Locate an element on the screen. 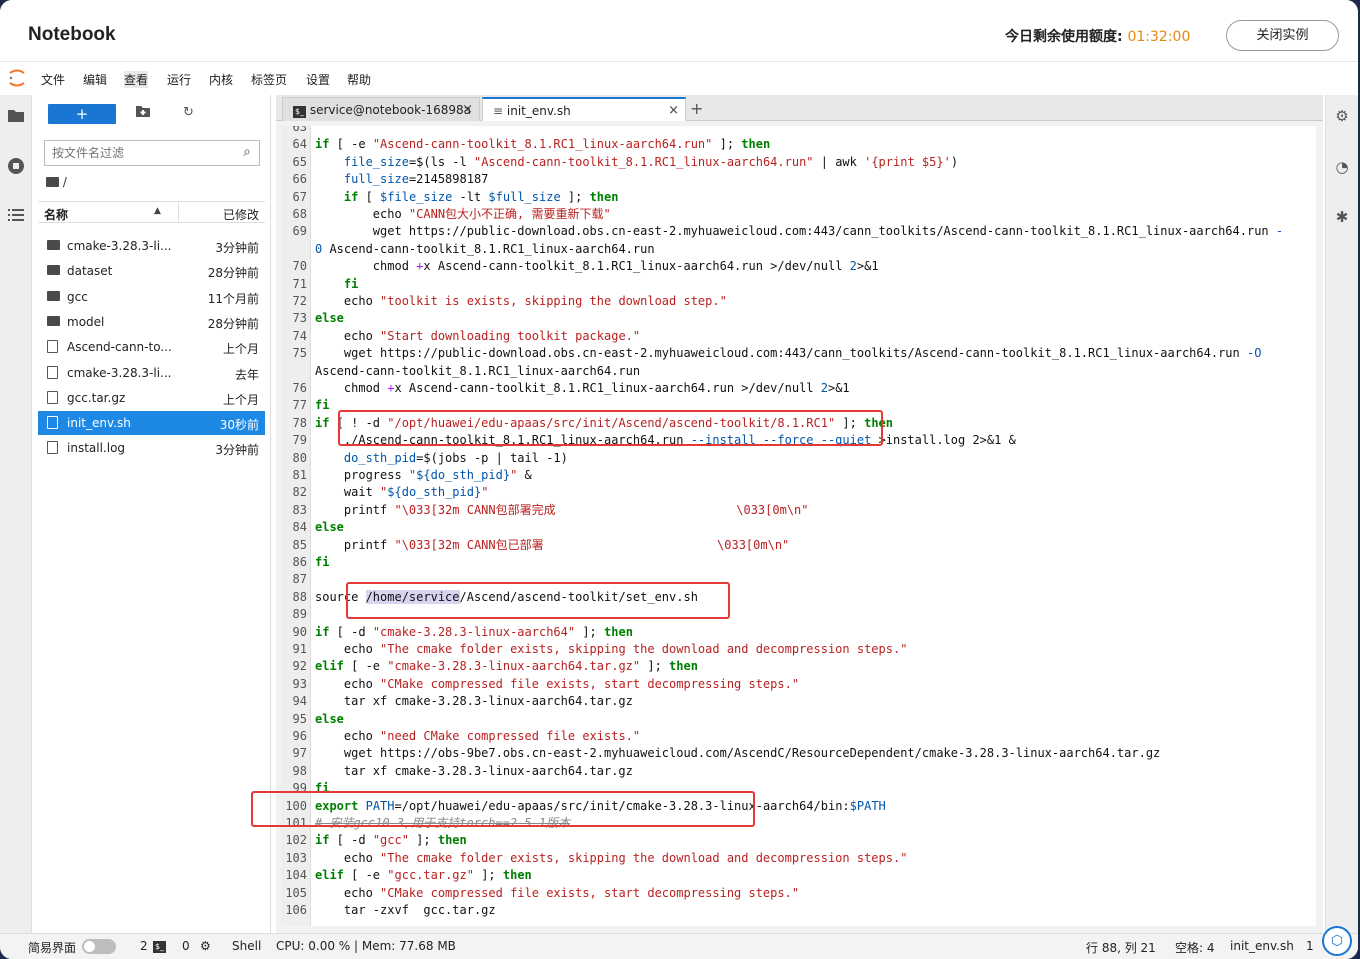 The height and width of the screenshot is (959, 1360). cursor-position: 行 88, 列 21 is located at coordinates (1121, 947).